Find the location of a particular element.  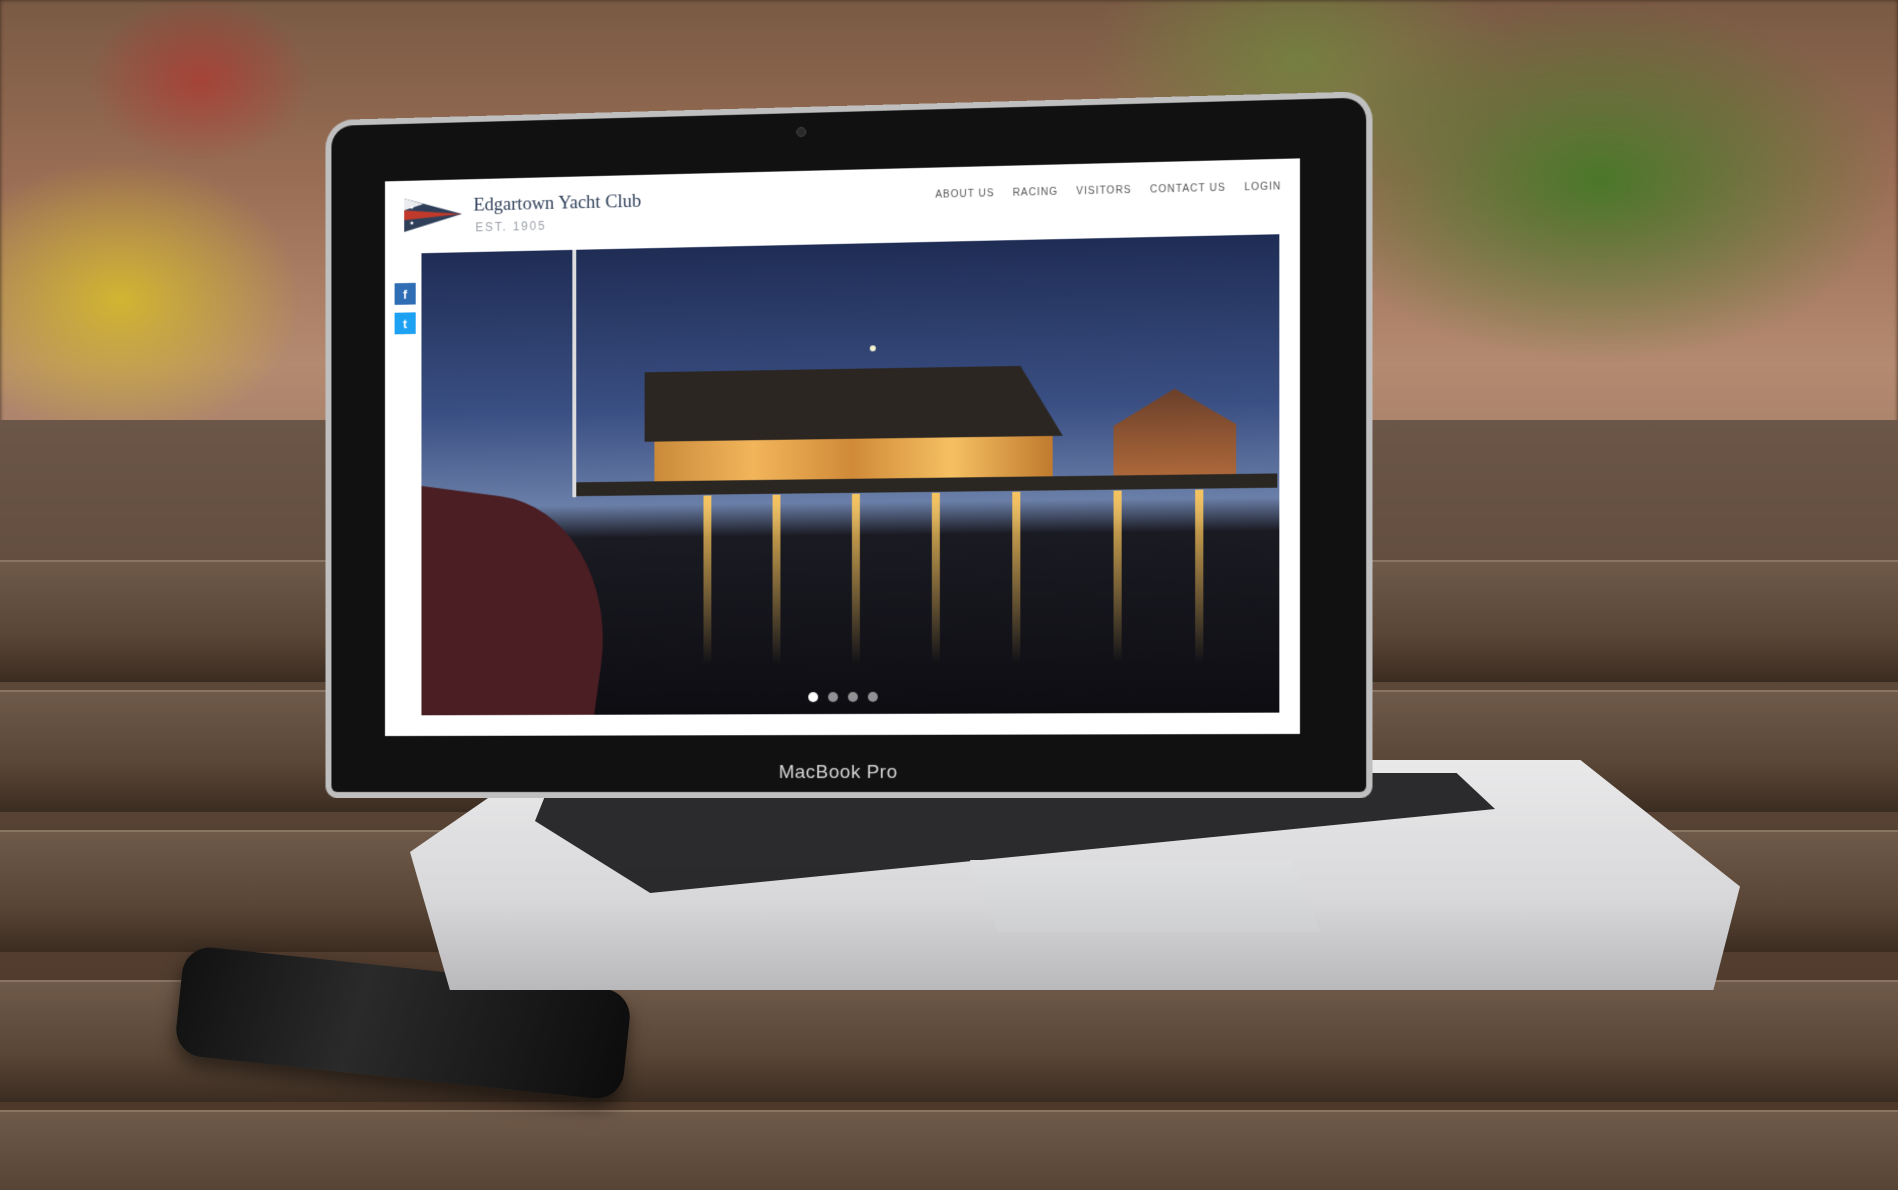

ship-mast is located at coordinates (574, 373).